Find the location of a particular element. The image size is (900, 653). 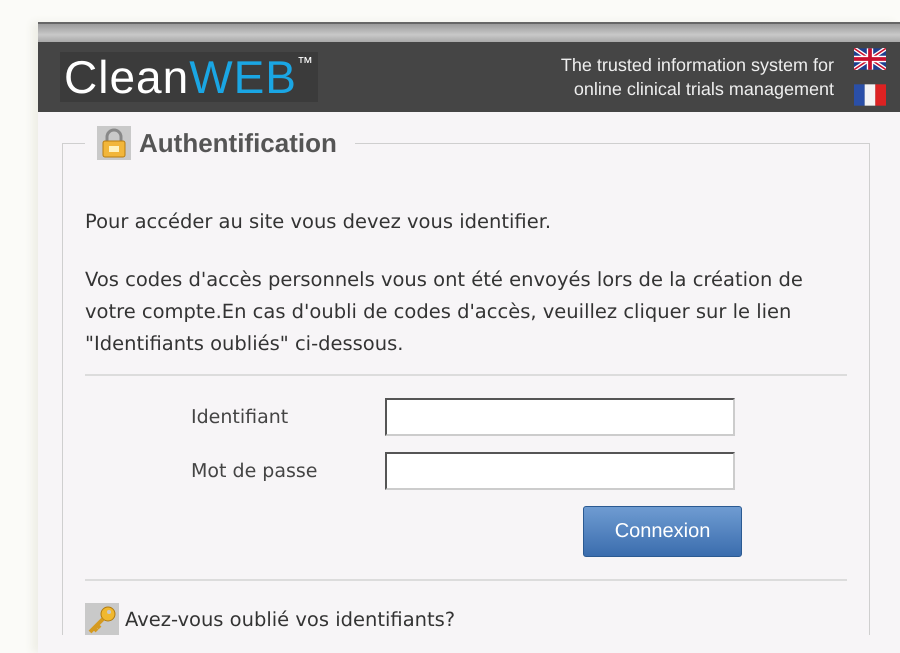

tagline: online clinical trials management is located at coordinates (704, 89).